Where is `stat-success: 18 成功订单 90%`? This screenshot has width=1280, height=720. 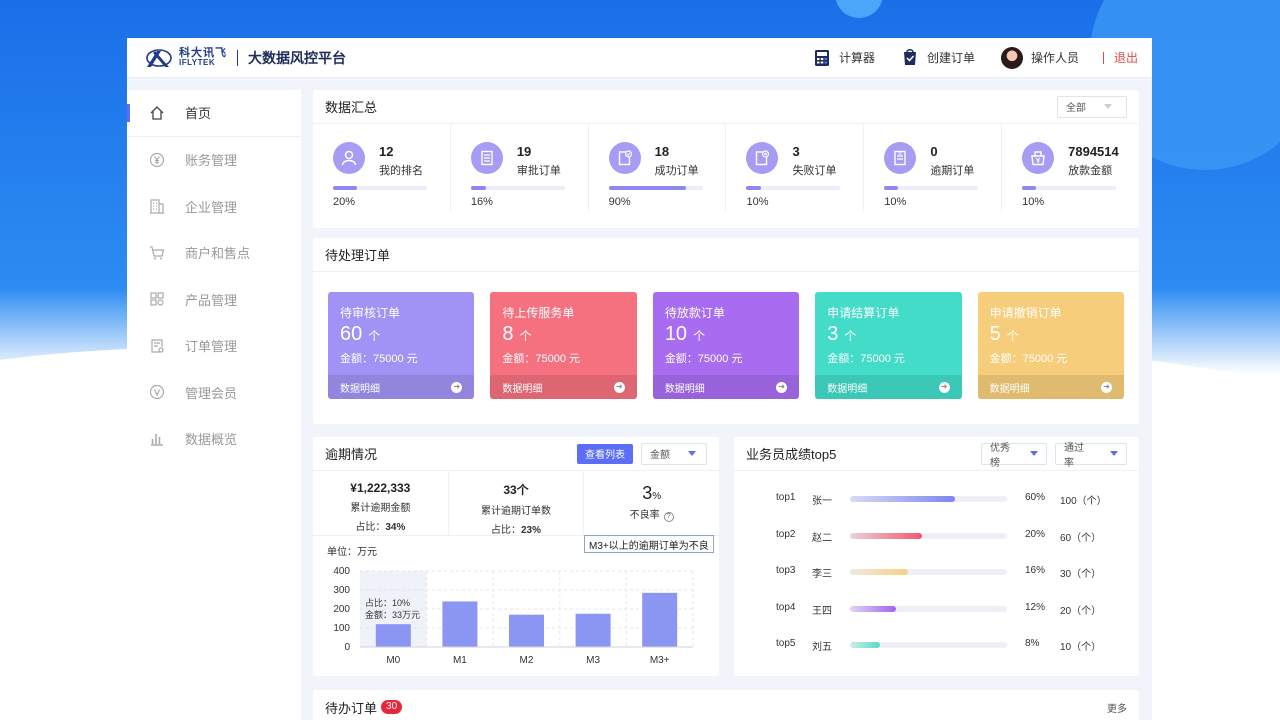 stat-success: 18 成功订单 90% is located at coordinates (658, 168).